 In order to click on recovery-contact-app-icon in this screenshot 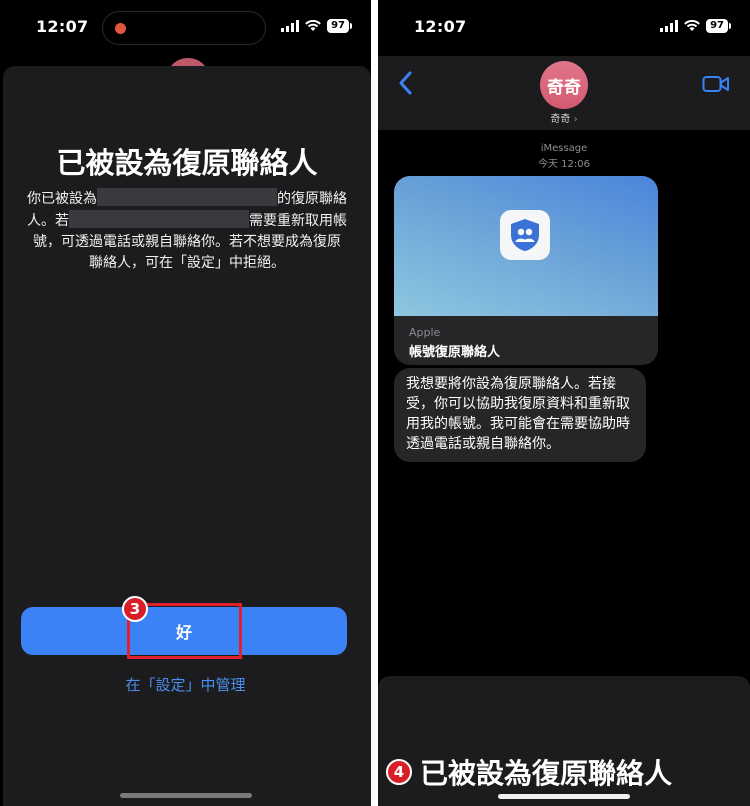, I will do `click(525, 235)`.